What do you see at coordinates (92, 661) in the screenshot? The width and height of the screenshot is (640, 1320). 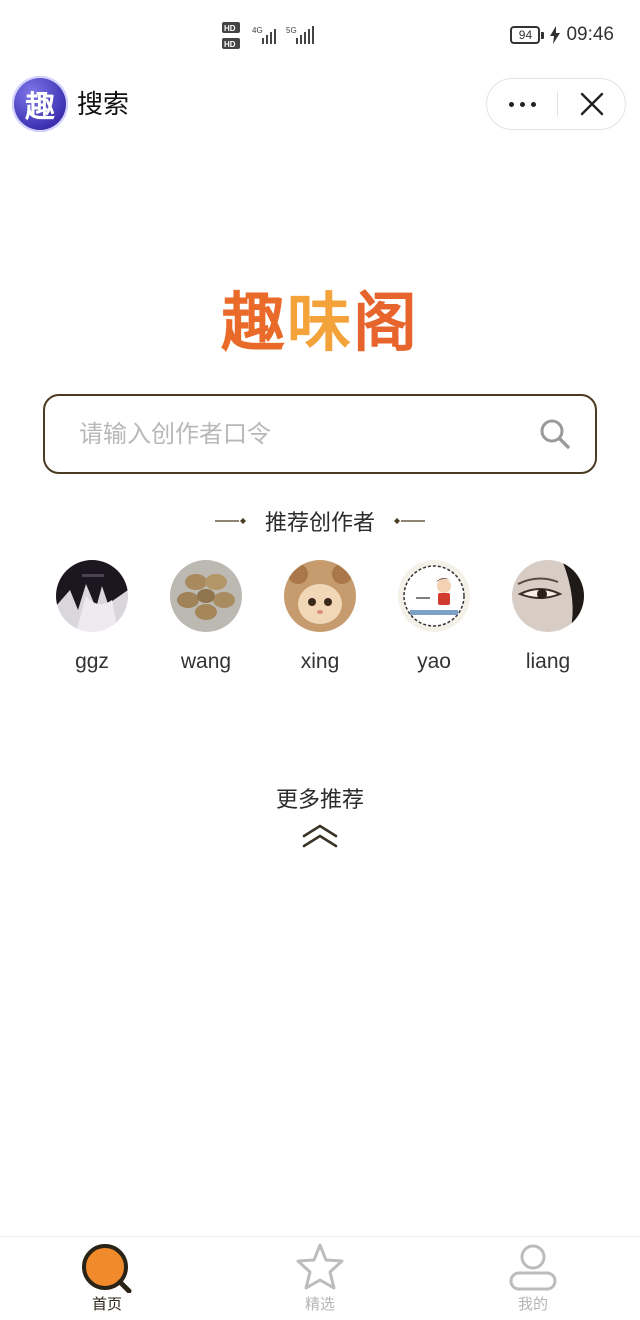 I see `creator-name: ggz` at bounding box center [92, 661].